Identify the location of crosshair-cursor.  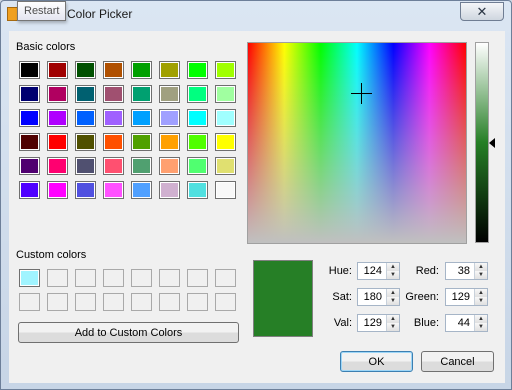
(362, 93).